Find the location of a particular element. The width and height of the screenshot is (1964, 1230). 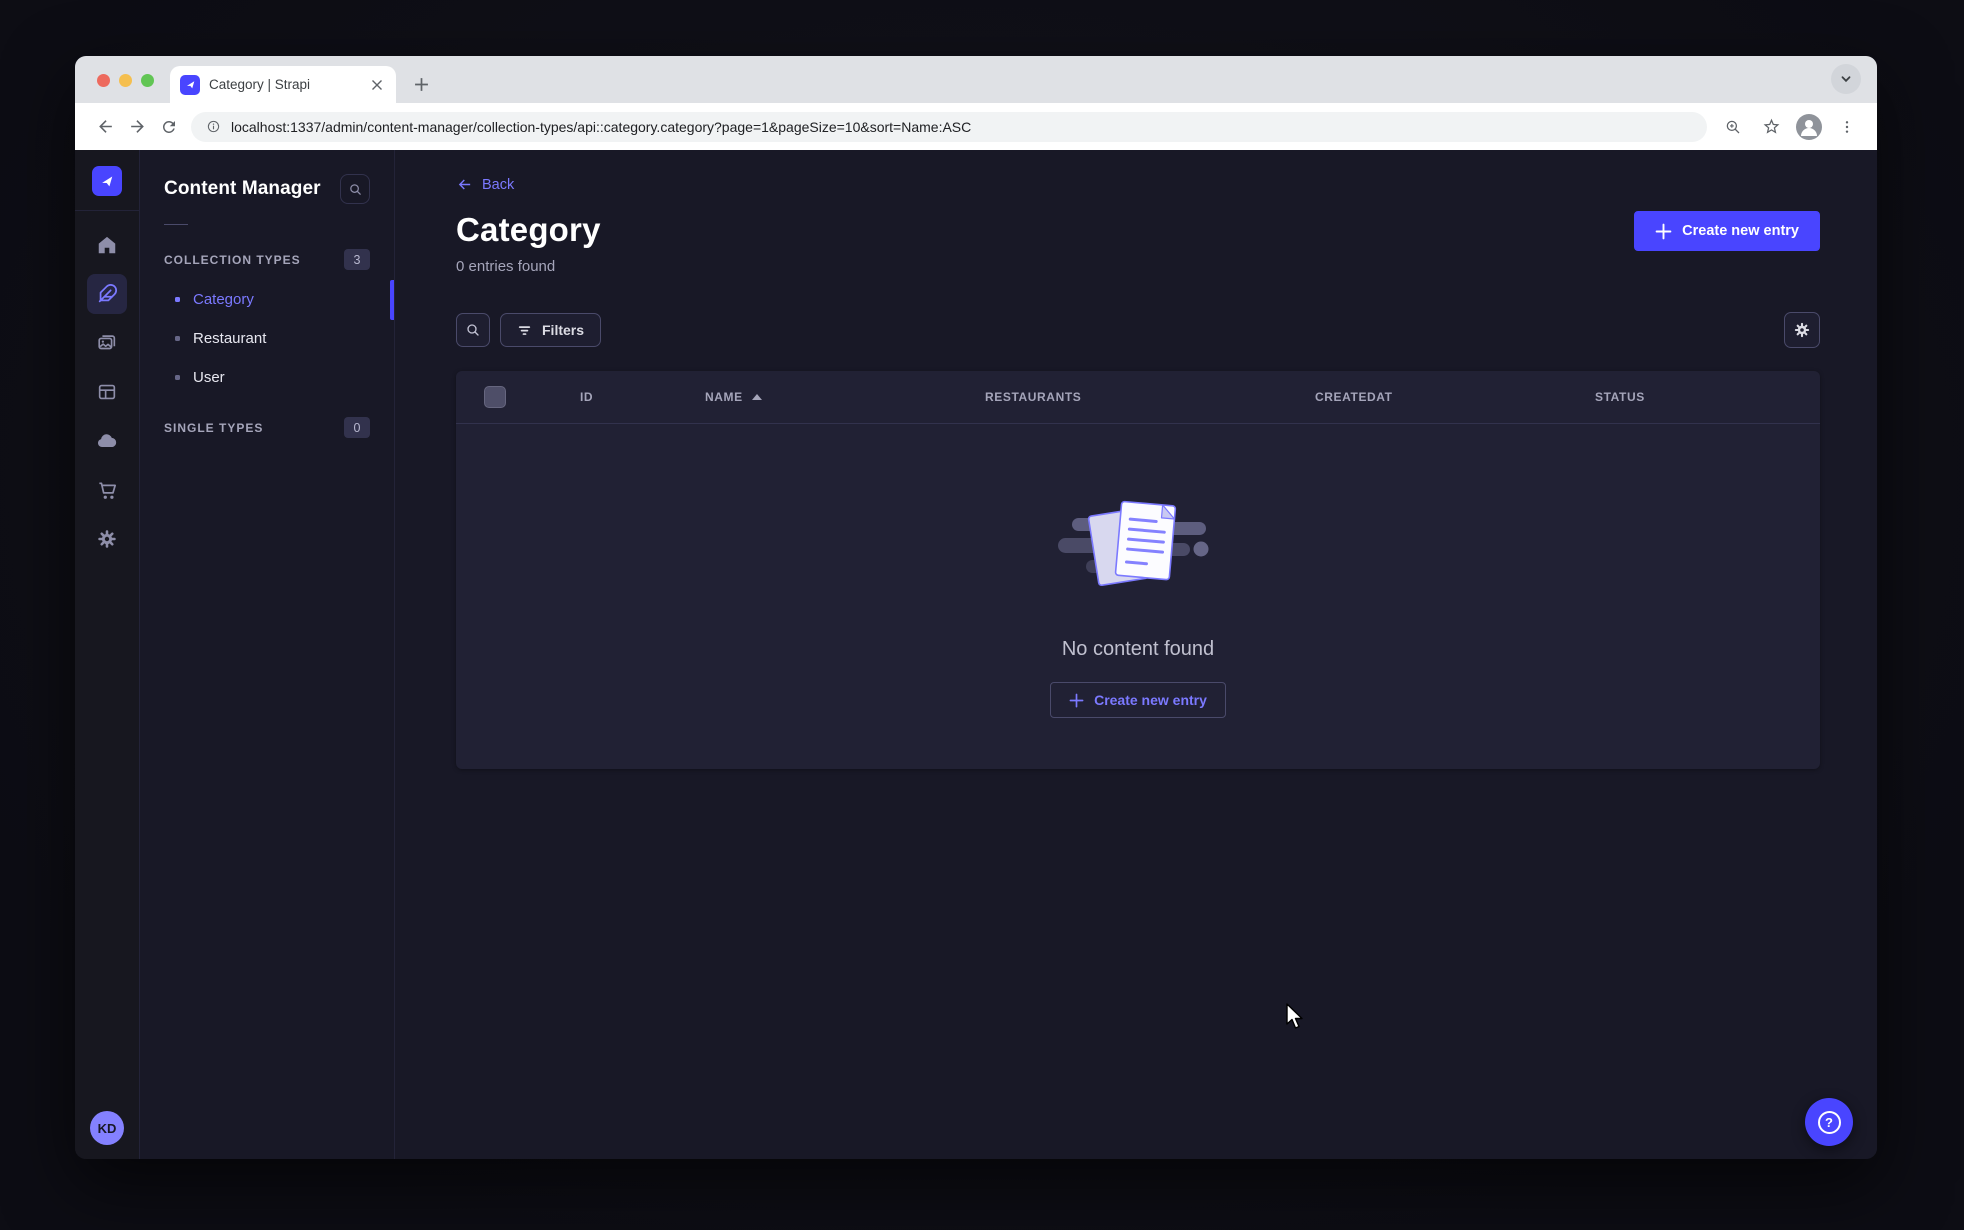

toolbar-right is located at coordinates (1790, 127).